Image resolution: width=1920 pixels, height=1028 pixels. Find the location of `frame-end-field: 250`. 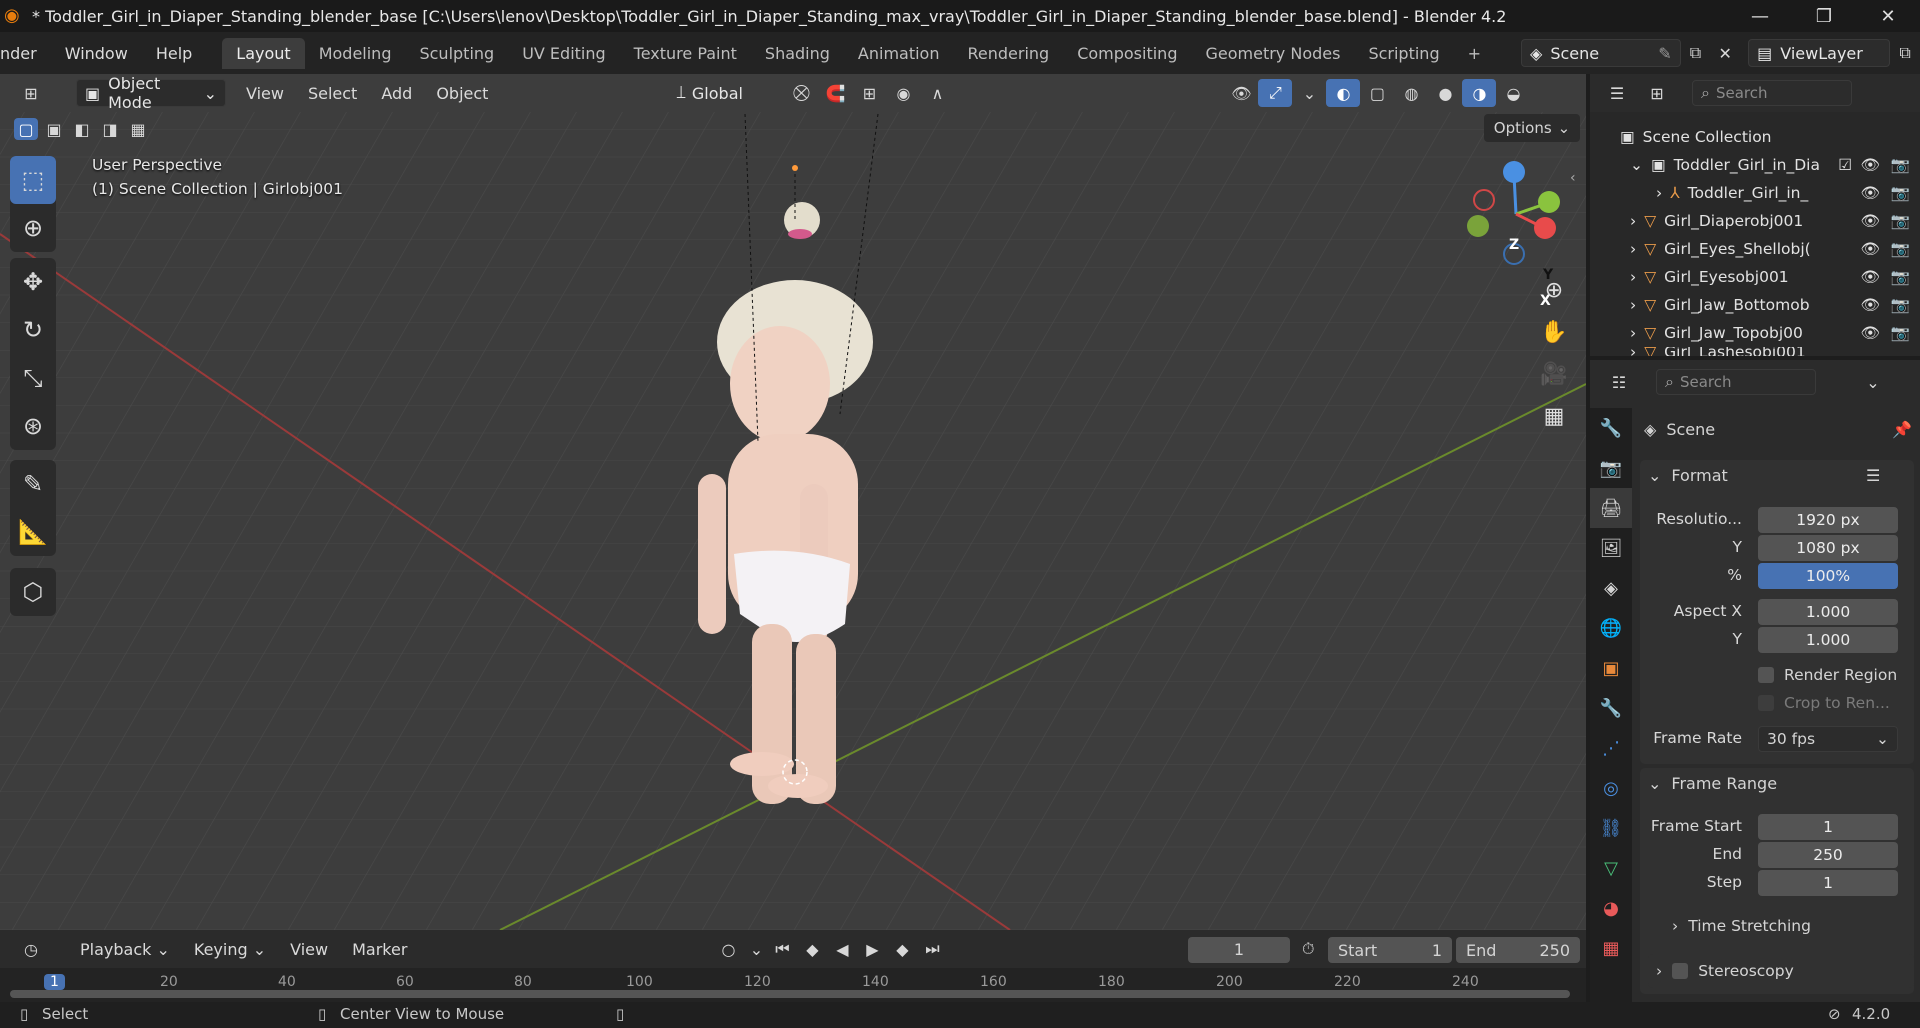

frame-end-field: 250 is located at coordinates (1828, 855).